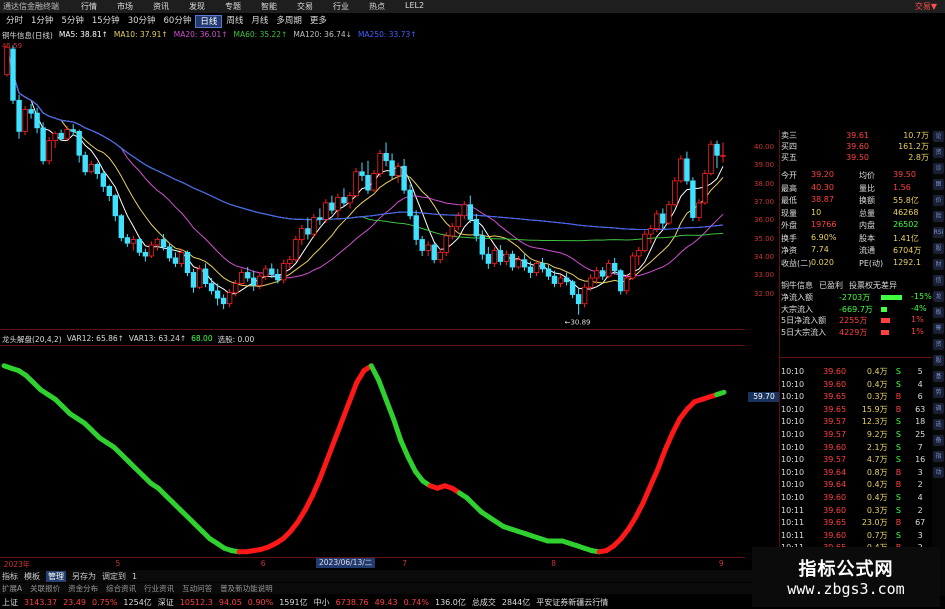  What do you see at coordinates (856, 511) in the screenshot?
I see `trade-tick-row: 10:11 39.60 0.3万 S 2` at bounding box center [856, 511].